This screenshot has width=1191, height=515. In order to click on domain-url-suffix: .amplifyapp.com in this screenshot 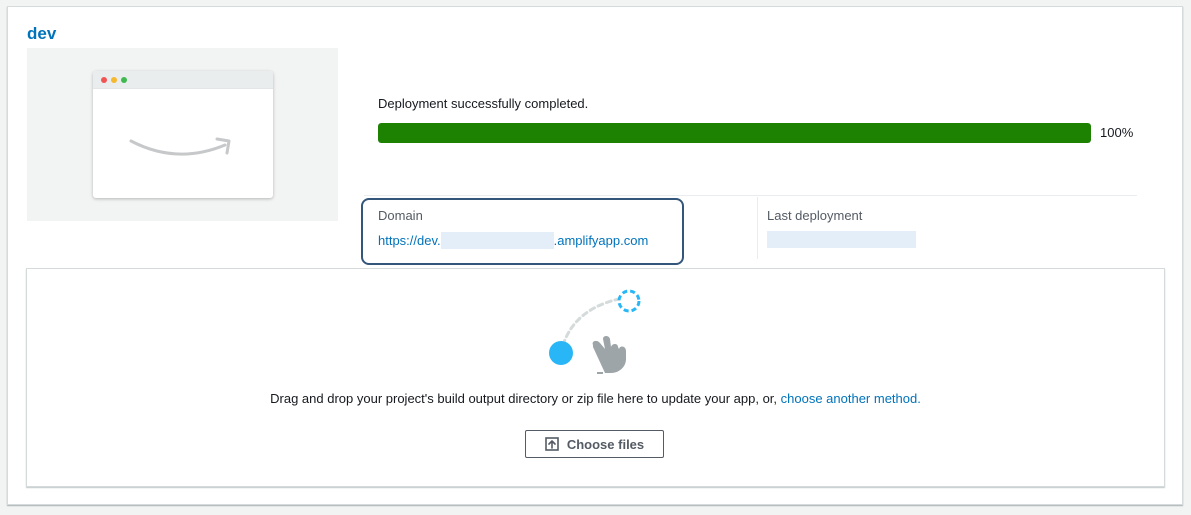, I will do `click(601, 240)`.